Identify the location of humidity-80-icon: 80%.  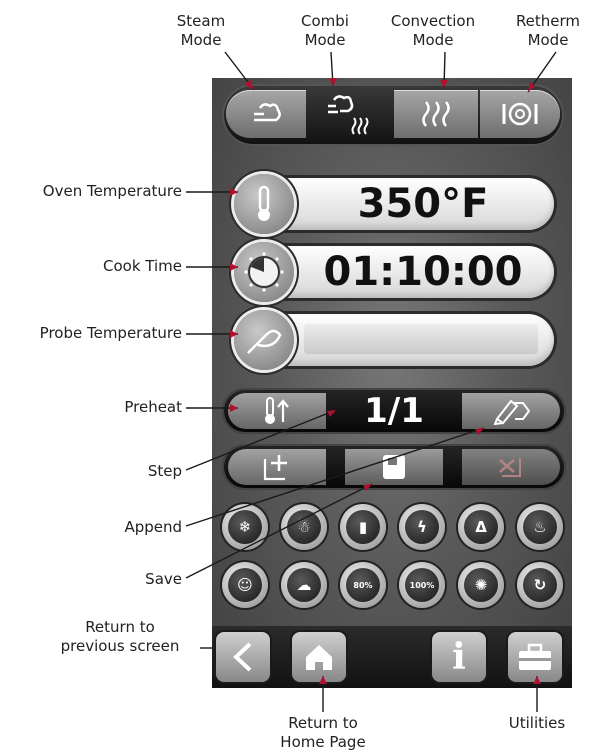
(363, 585).